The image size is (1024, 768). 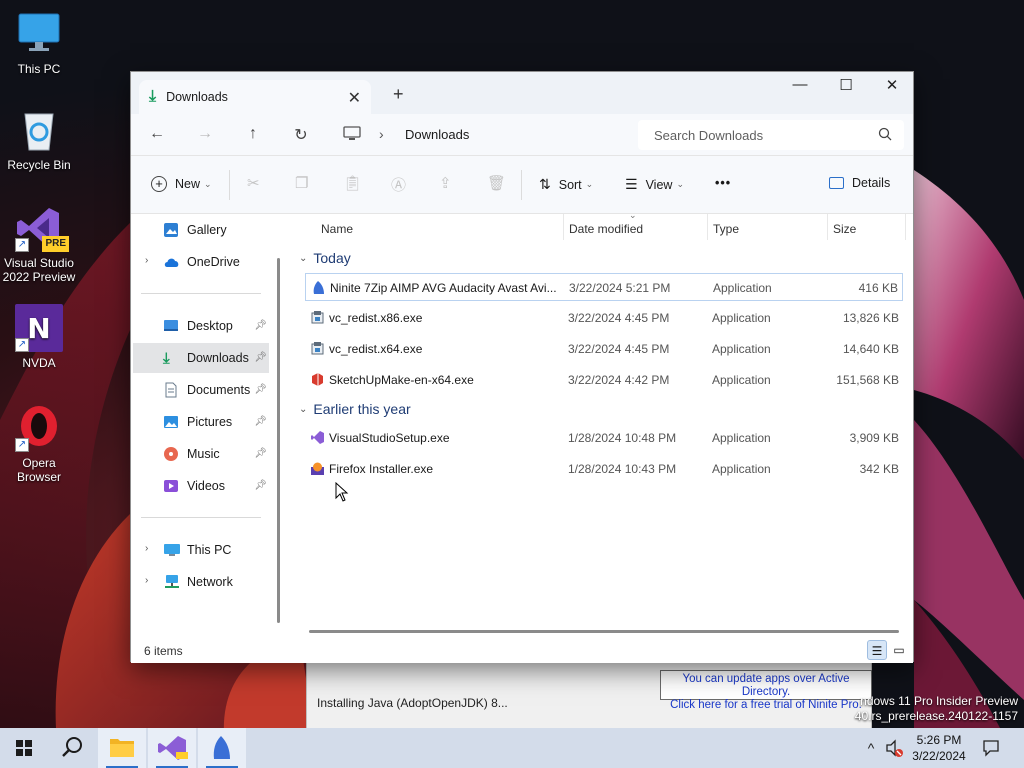 What do you see at coordinates (437, 134) in the screenshot?
I see `breadcrumb-downloads: Downloads` at bounding box center [437, 134].